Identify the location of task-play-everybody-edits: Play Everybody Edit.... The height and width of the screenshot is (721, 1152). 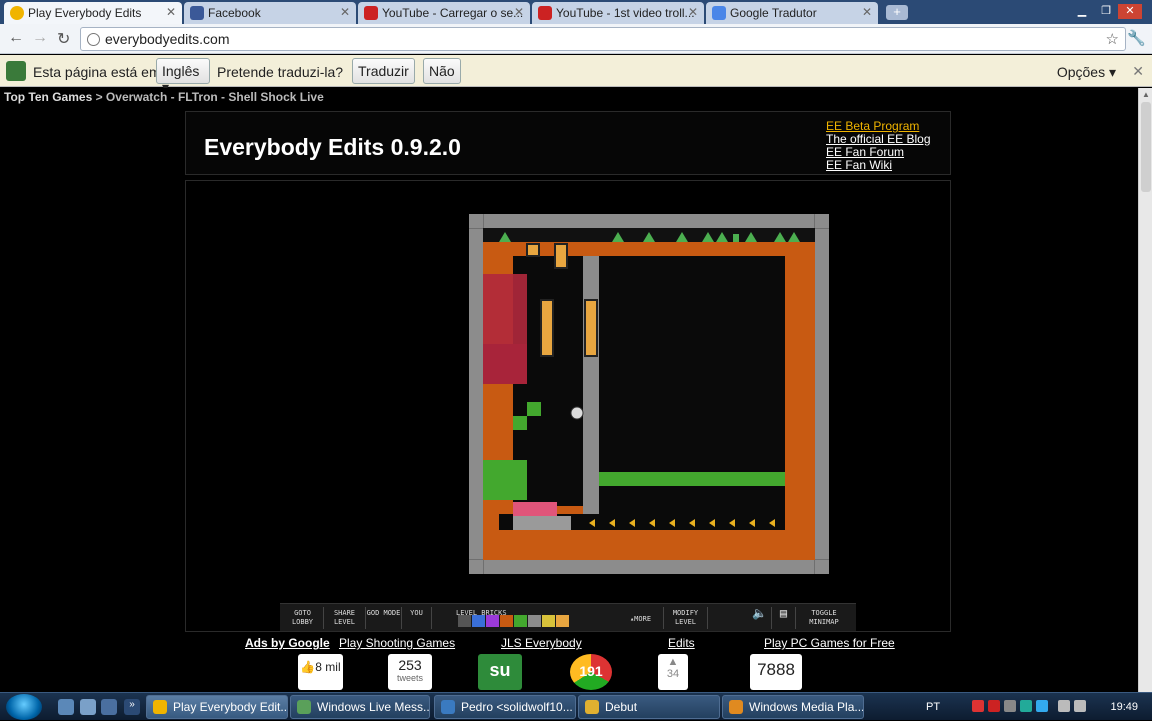
(217, 707).